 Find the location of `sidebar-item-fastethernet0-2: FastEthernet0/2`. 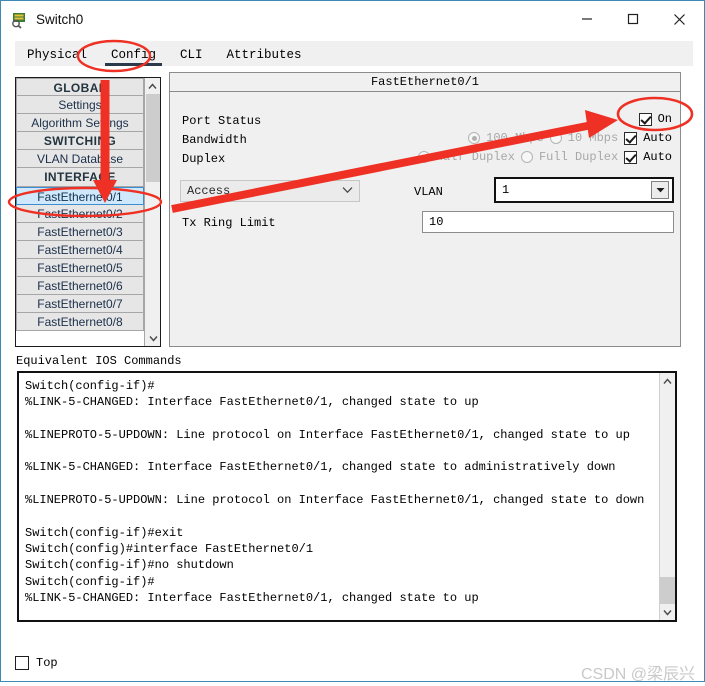

sidebar-item-fastethernet0-2: FastEthernet0/2 is located at coordinates (80, 213).